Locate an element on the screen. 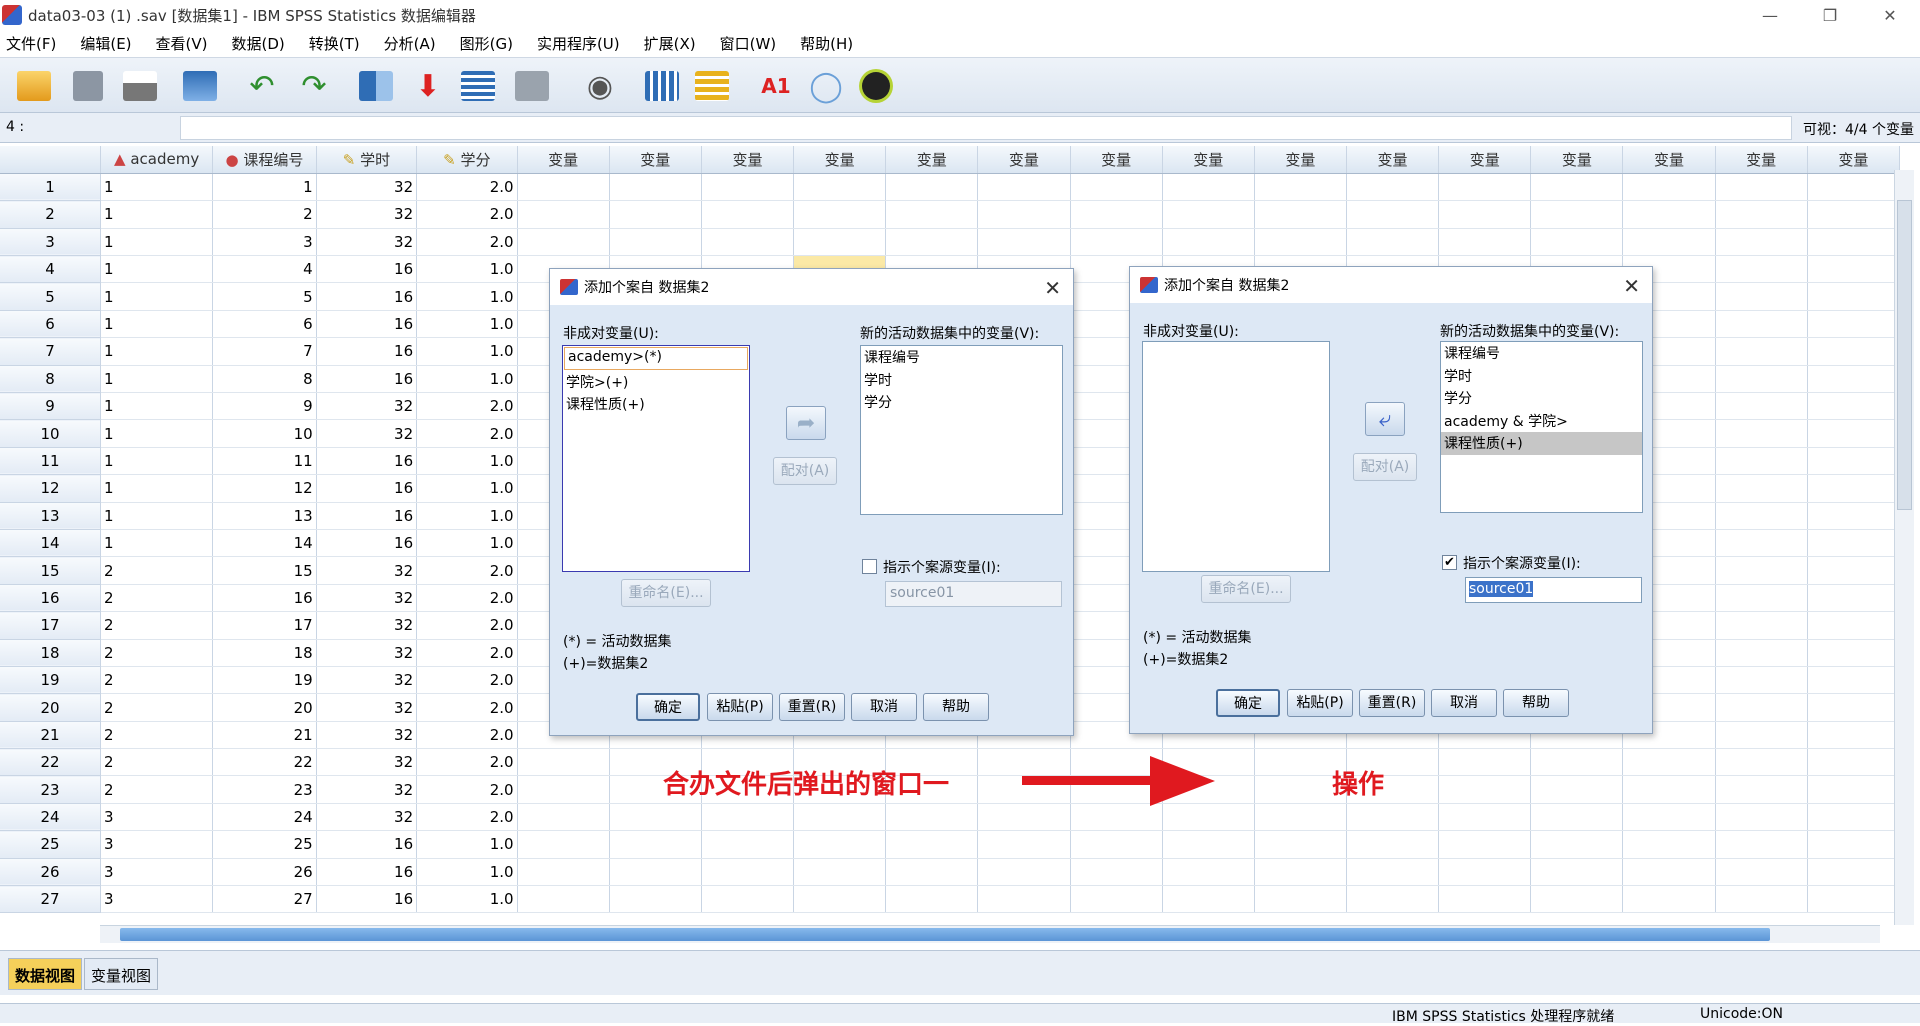  row-header: 25 is located at coordinates (50, 844).